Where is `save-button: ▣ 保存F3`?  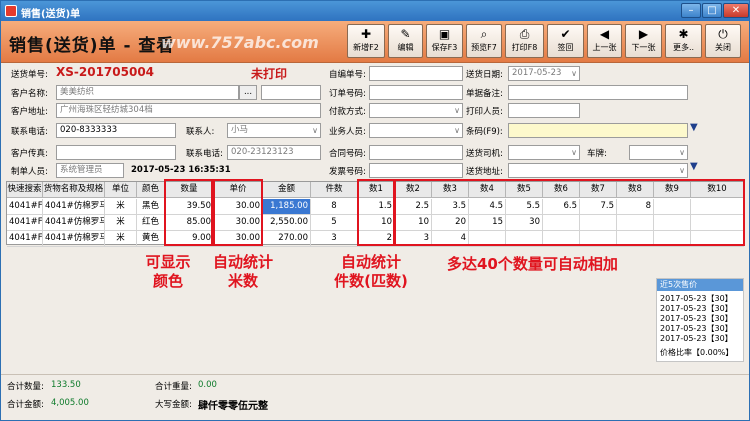
save-button: ▣ 保存F3 is located at coordinates (444, 41).